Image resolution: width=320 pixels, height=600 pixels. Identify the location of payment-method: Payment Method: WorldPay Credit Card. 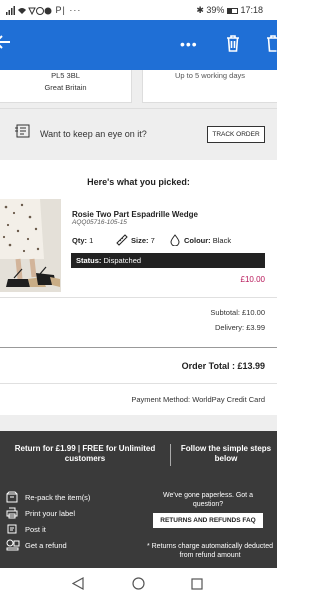
(198, 399).